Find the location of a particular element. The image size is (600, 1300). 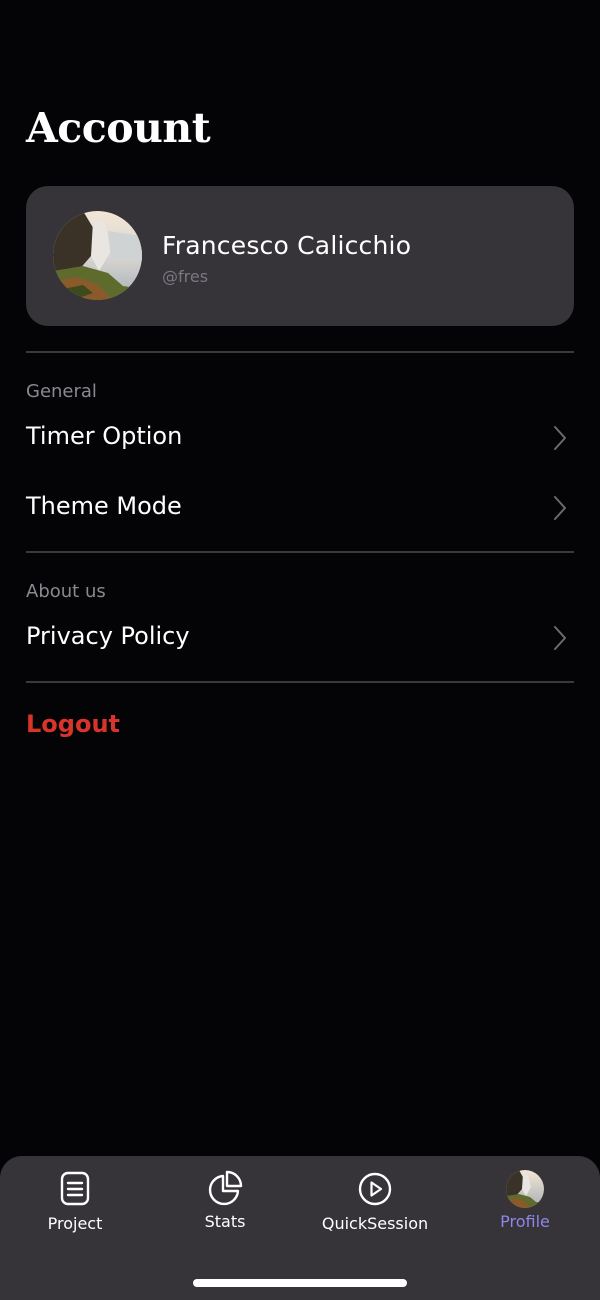

avatar is located at coordinates (97, 255).